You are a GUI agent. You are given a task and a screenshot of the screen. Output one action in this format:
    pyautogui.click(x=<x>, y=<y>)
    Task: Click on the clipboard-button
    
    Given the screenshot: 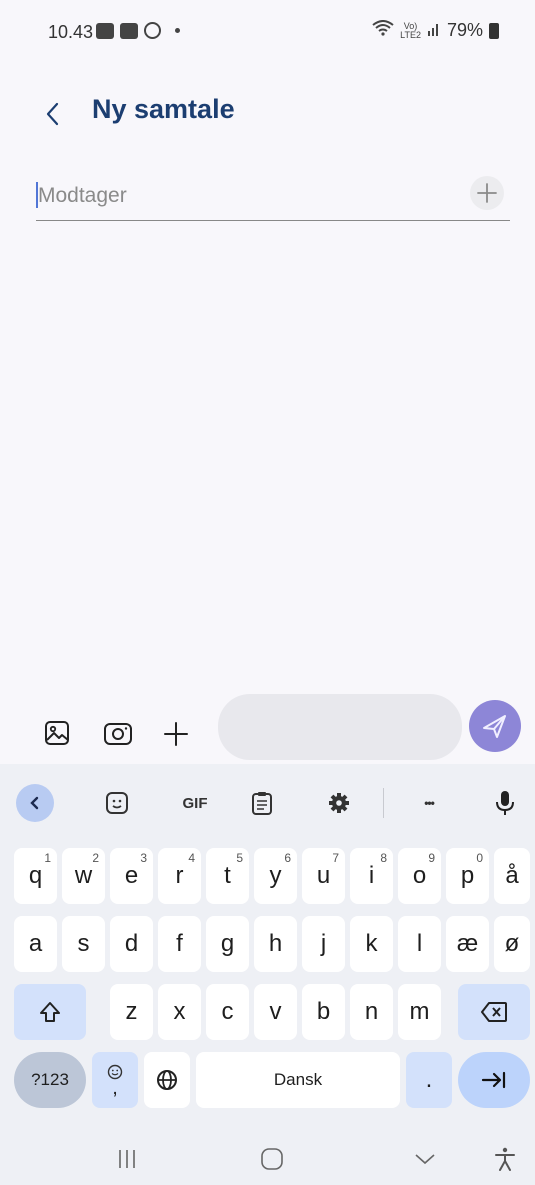 What is the action you would take?
    pyautogui.click(x=262, y=803)
    